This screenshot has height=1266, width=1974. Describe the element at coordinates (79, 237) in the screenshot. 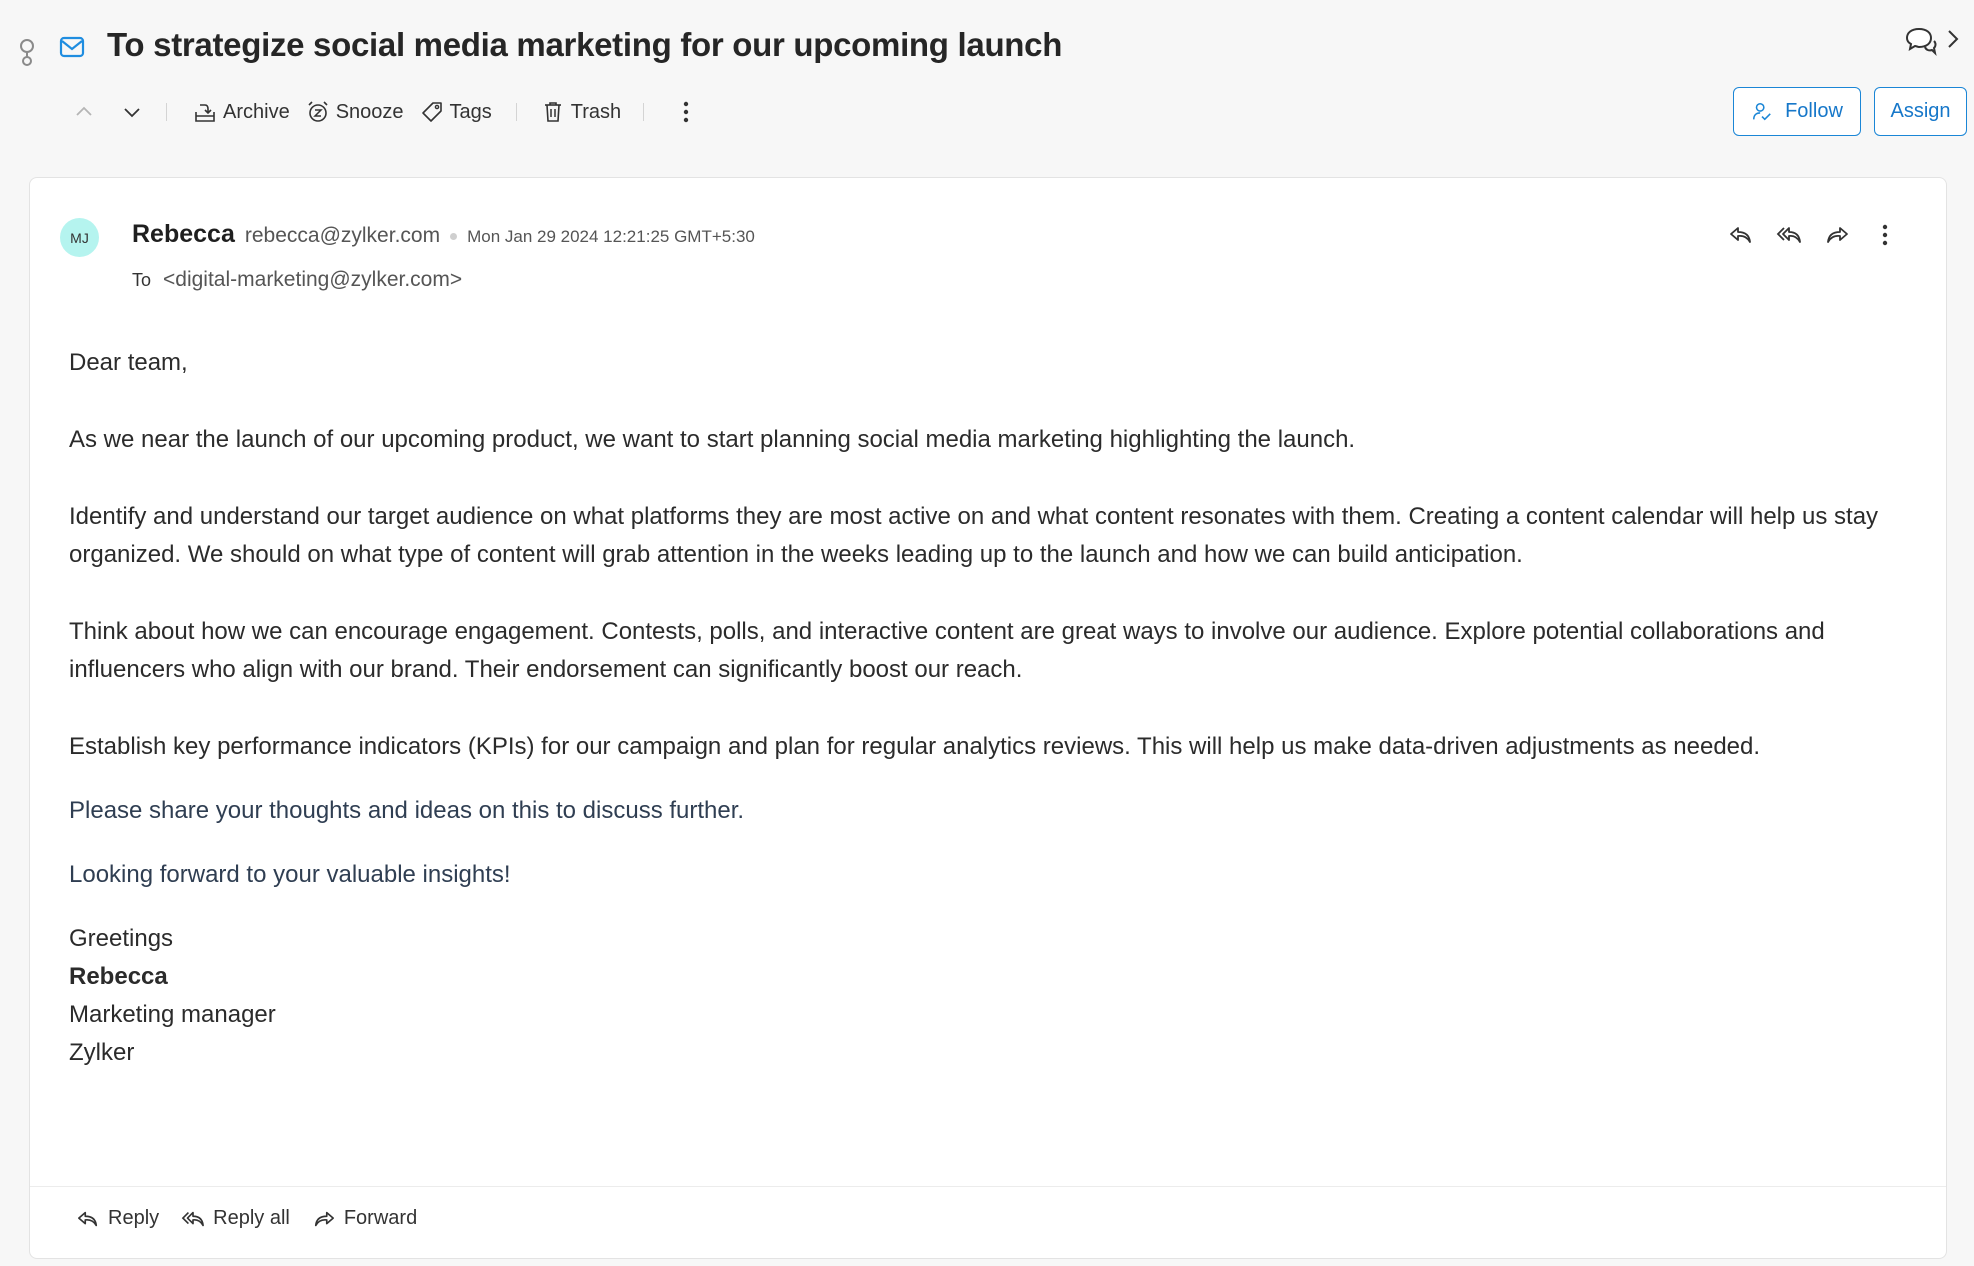

I see `avatar: MJ` at that location.